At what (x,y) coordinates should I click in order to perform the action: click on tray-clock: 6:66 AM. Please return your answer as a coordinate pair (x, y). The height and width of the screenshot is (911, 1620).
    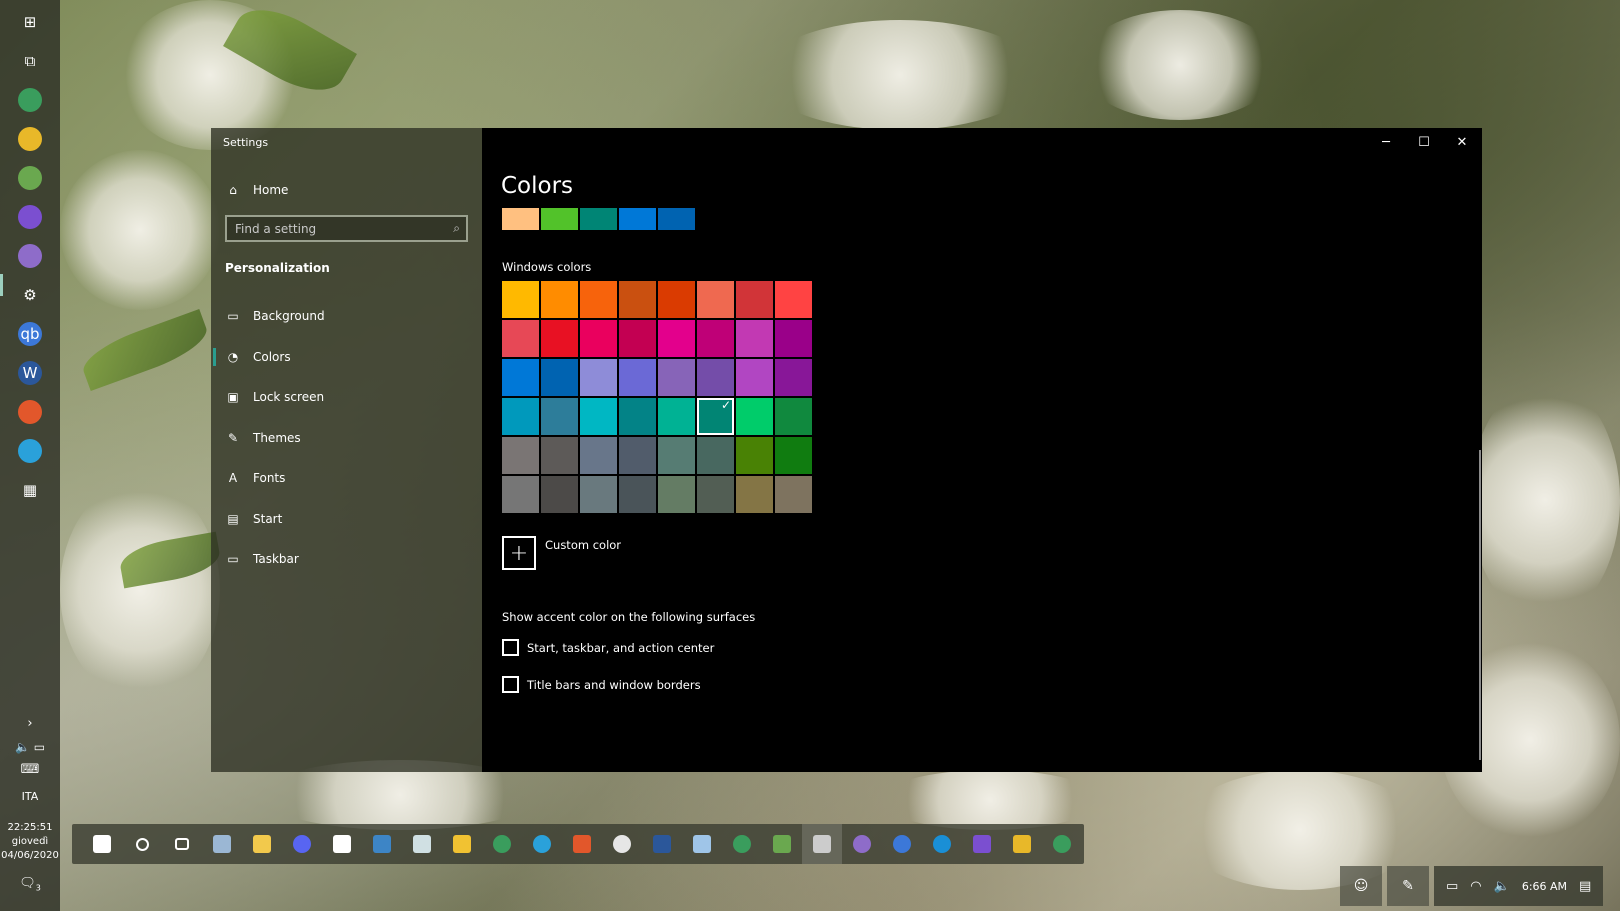
    Looking at the image, I should click on (1544, 886).